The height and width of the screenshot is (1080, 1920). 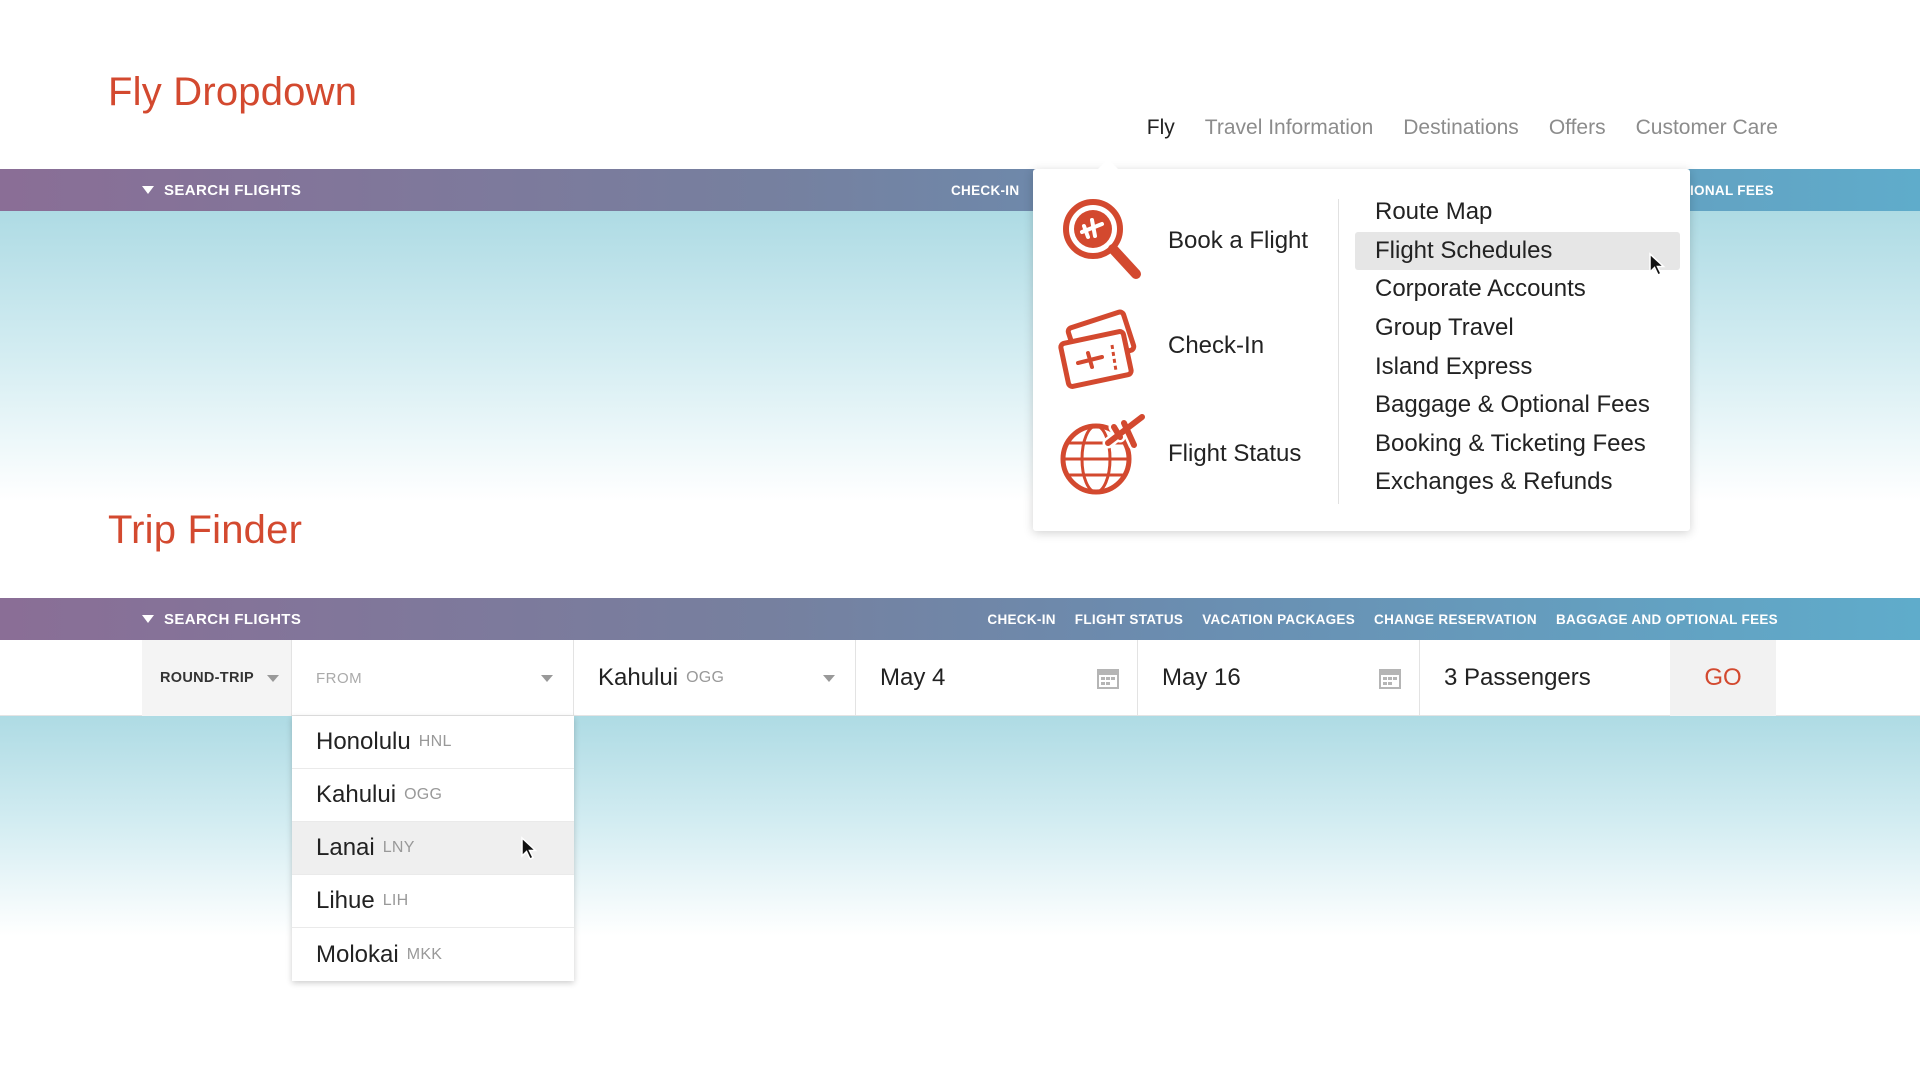 I want to click on nav-customer-care: Customer Care, so click(x=1707, y=128).